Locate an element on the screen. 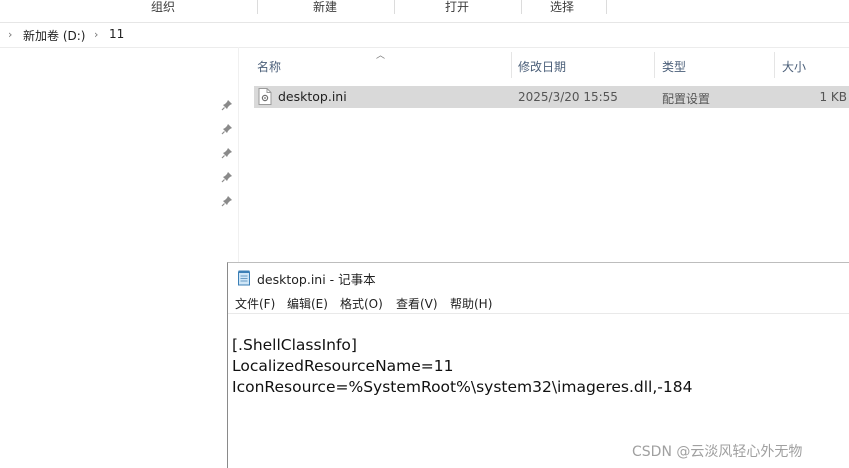 This screenshot has width=849, height=468. sort-ascending-icon: ︿ is located at coordinates (381, 56).